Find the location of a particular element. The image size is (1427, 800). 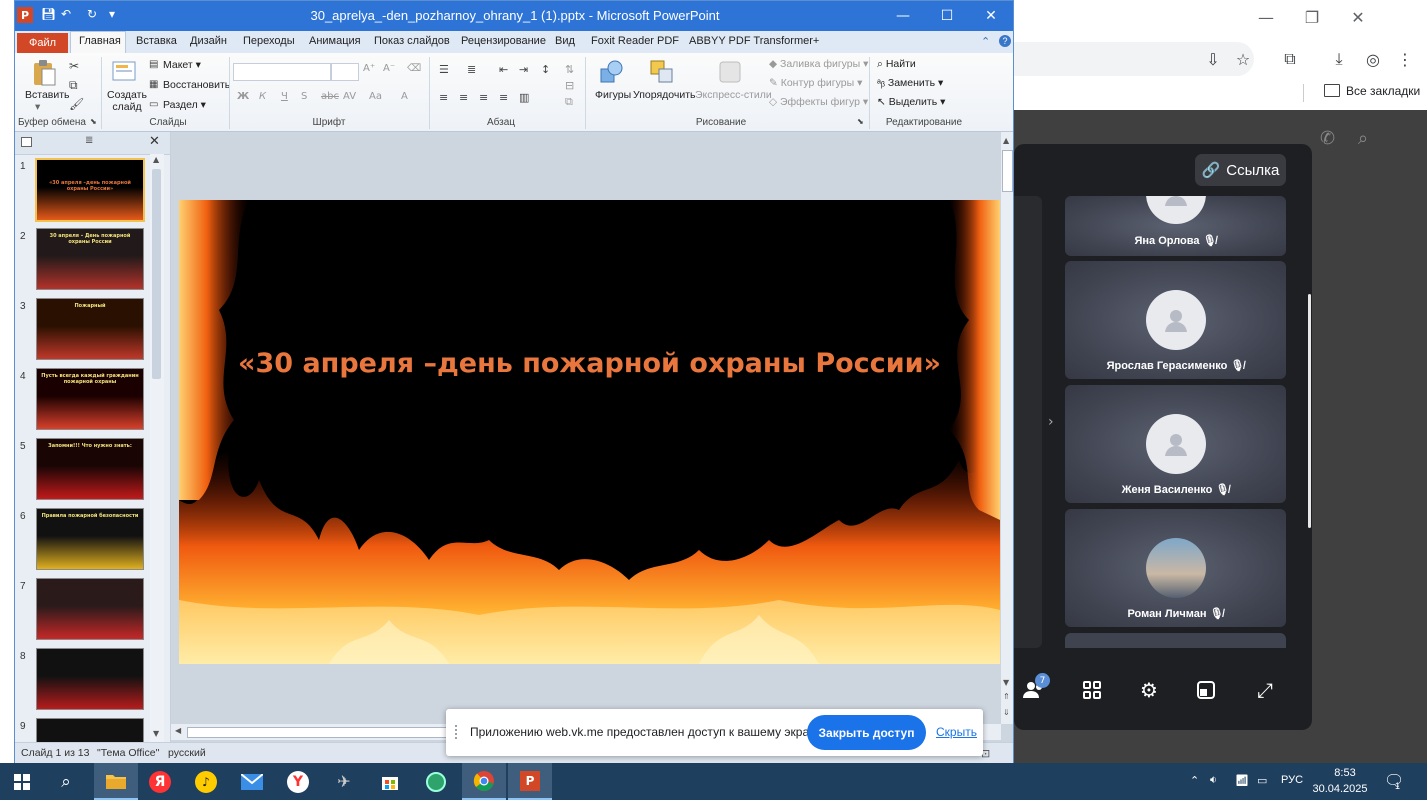

vertical-scrollbar: ▲ ▼ ⇑ ⇓ is located at coordinates (1007, 428).